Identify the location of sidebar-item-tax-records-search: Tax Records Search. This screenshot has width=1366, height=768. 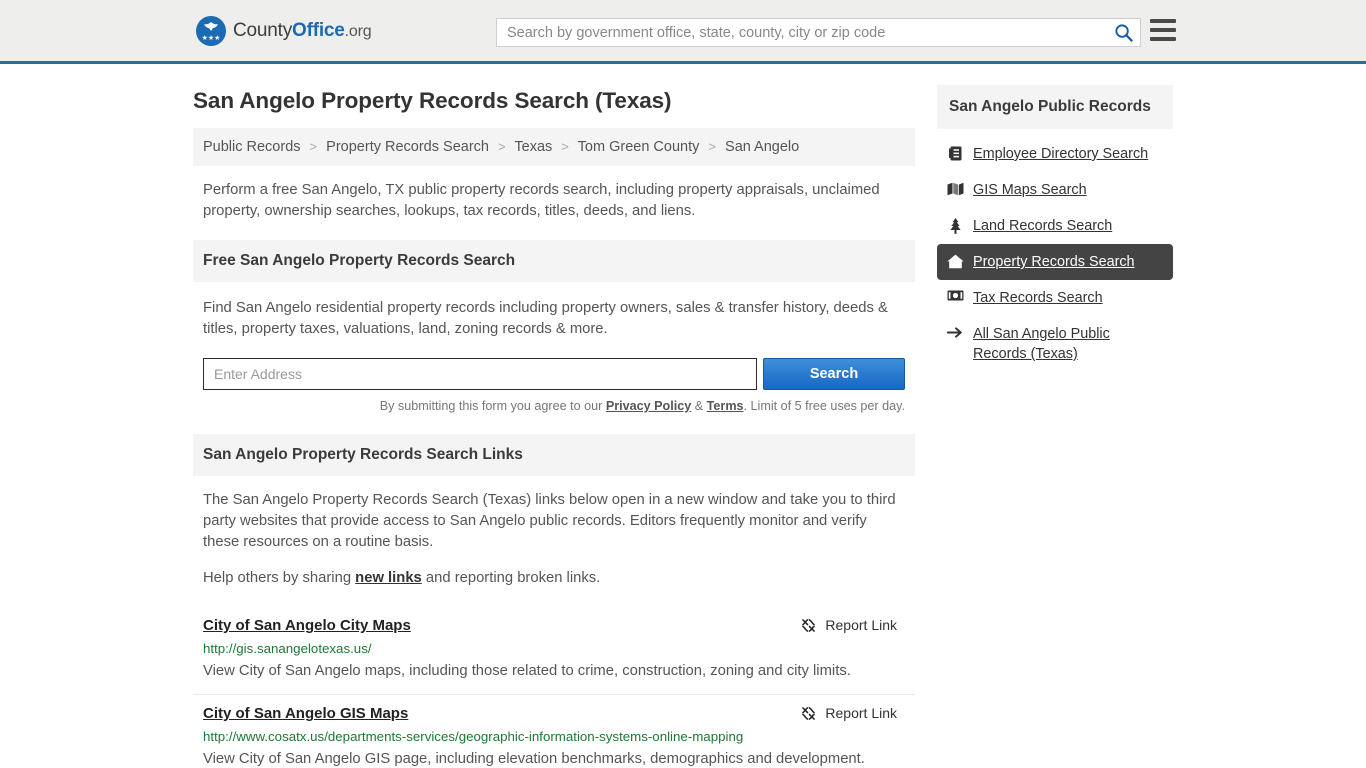
(1055, 298).